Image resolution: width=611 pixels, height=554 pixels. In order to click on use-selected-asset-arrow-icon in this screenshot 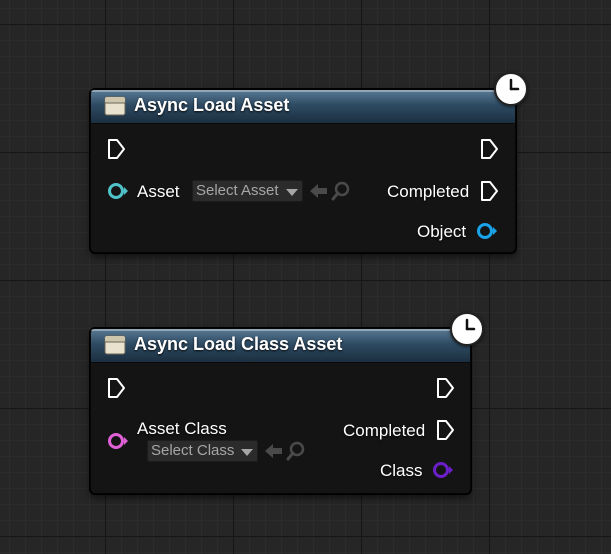, I will do `click(319, 191)`.